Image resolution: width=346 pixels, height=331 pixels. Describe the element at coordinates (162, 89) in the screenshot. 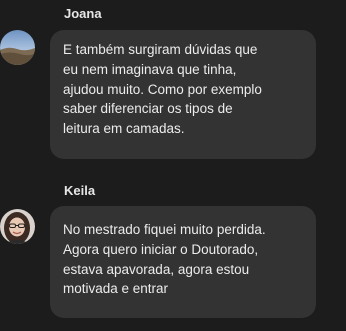

I see `comment-text-line: ajudou muito. Como por exemplo` at that location.